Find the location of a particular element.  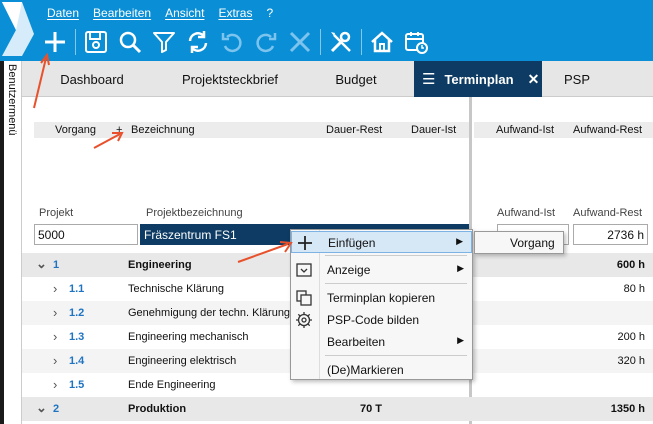

submenu-item-vorgang: Vorgang is located at coordinates (532, 243).